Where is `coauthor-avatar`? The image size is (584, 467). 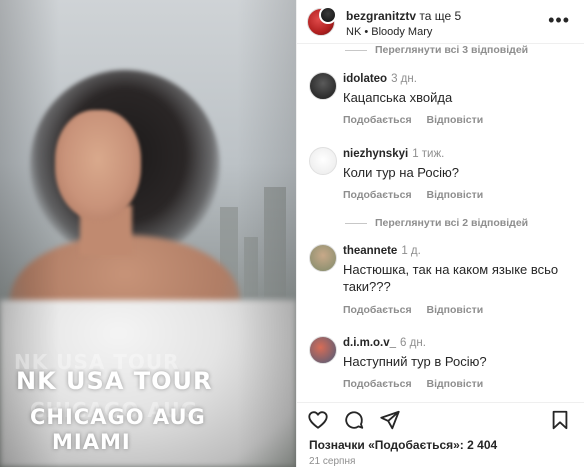
coauthor-avatar is located at coordinates (328, 15).